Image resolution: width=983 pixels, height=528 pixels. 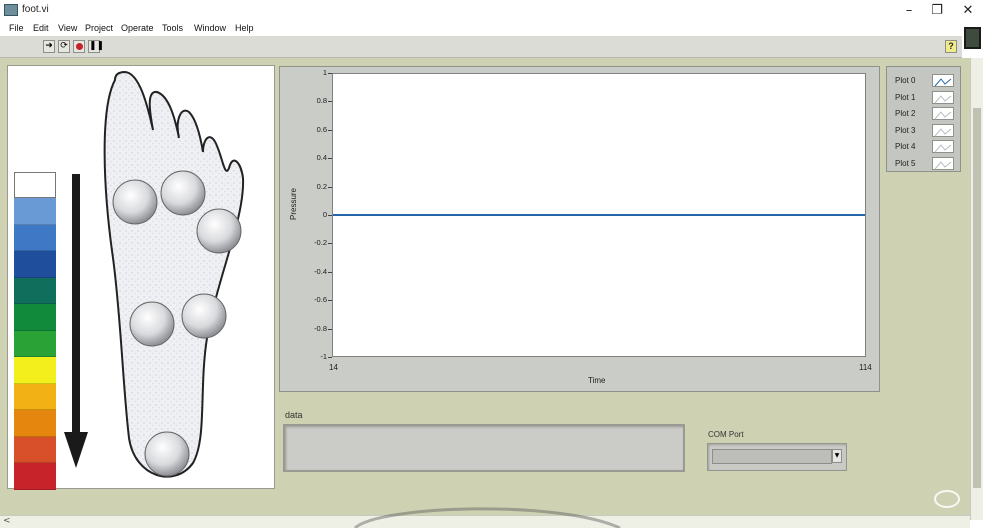 What do you see at coordinates (481, 47) in the screenshot?
I see `toolbar: ➜ ⟳ ❚❚ ?` at bounding box center [481, 47].